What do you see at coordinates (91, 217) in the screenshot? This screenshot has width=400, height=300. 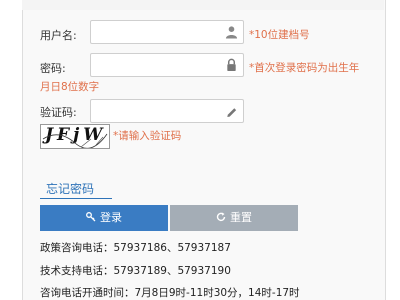 I see `key-icon` at bounding box center [91, 217].